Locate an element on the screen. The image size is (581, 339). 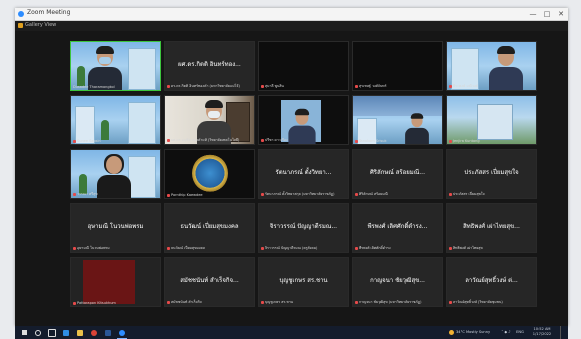
participant-name-label: สุมาลี พูนสิน is located at coordinates (303, 86).